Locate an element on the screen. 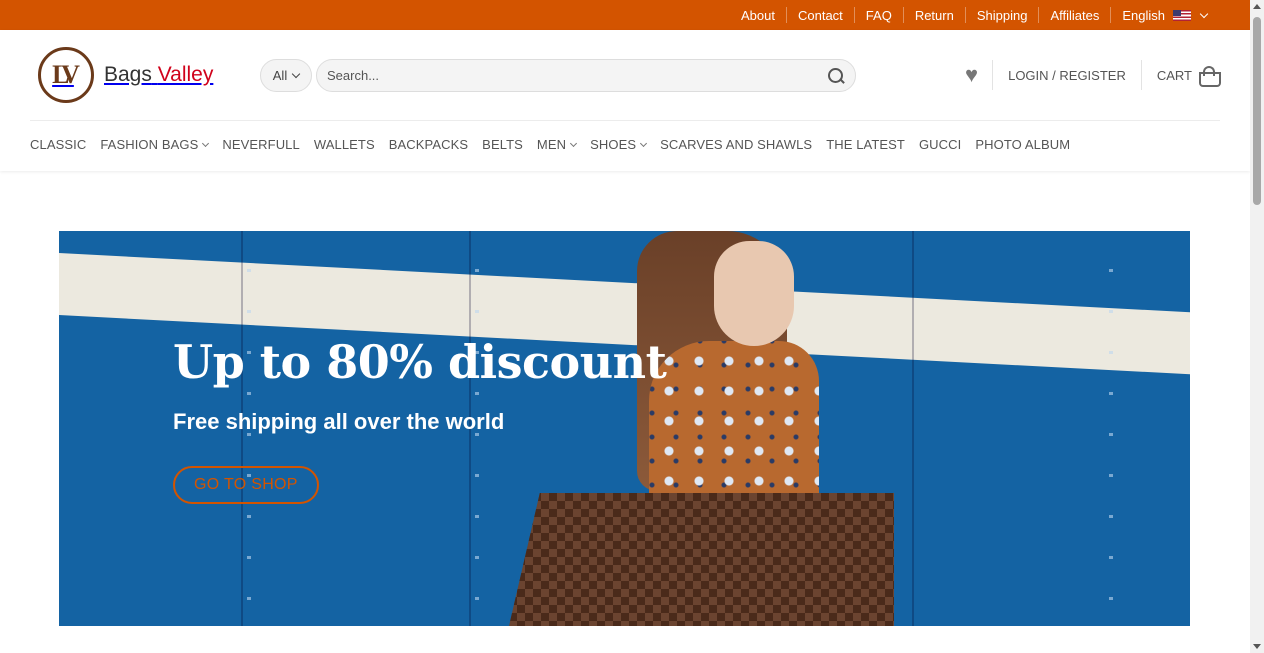 The width and height of the screenshot is (1264, 653). cart-button: CART is located at coordinates (1181, 76).